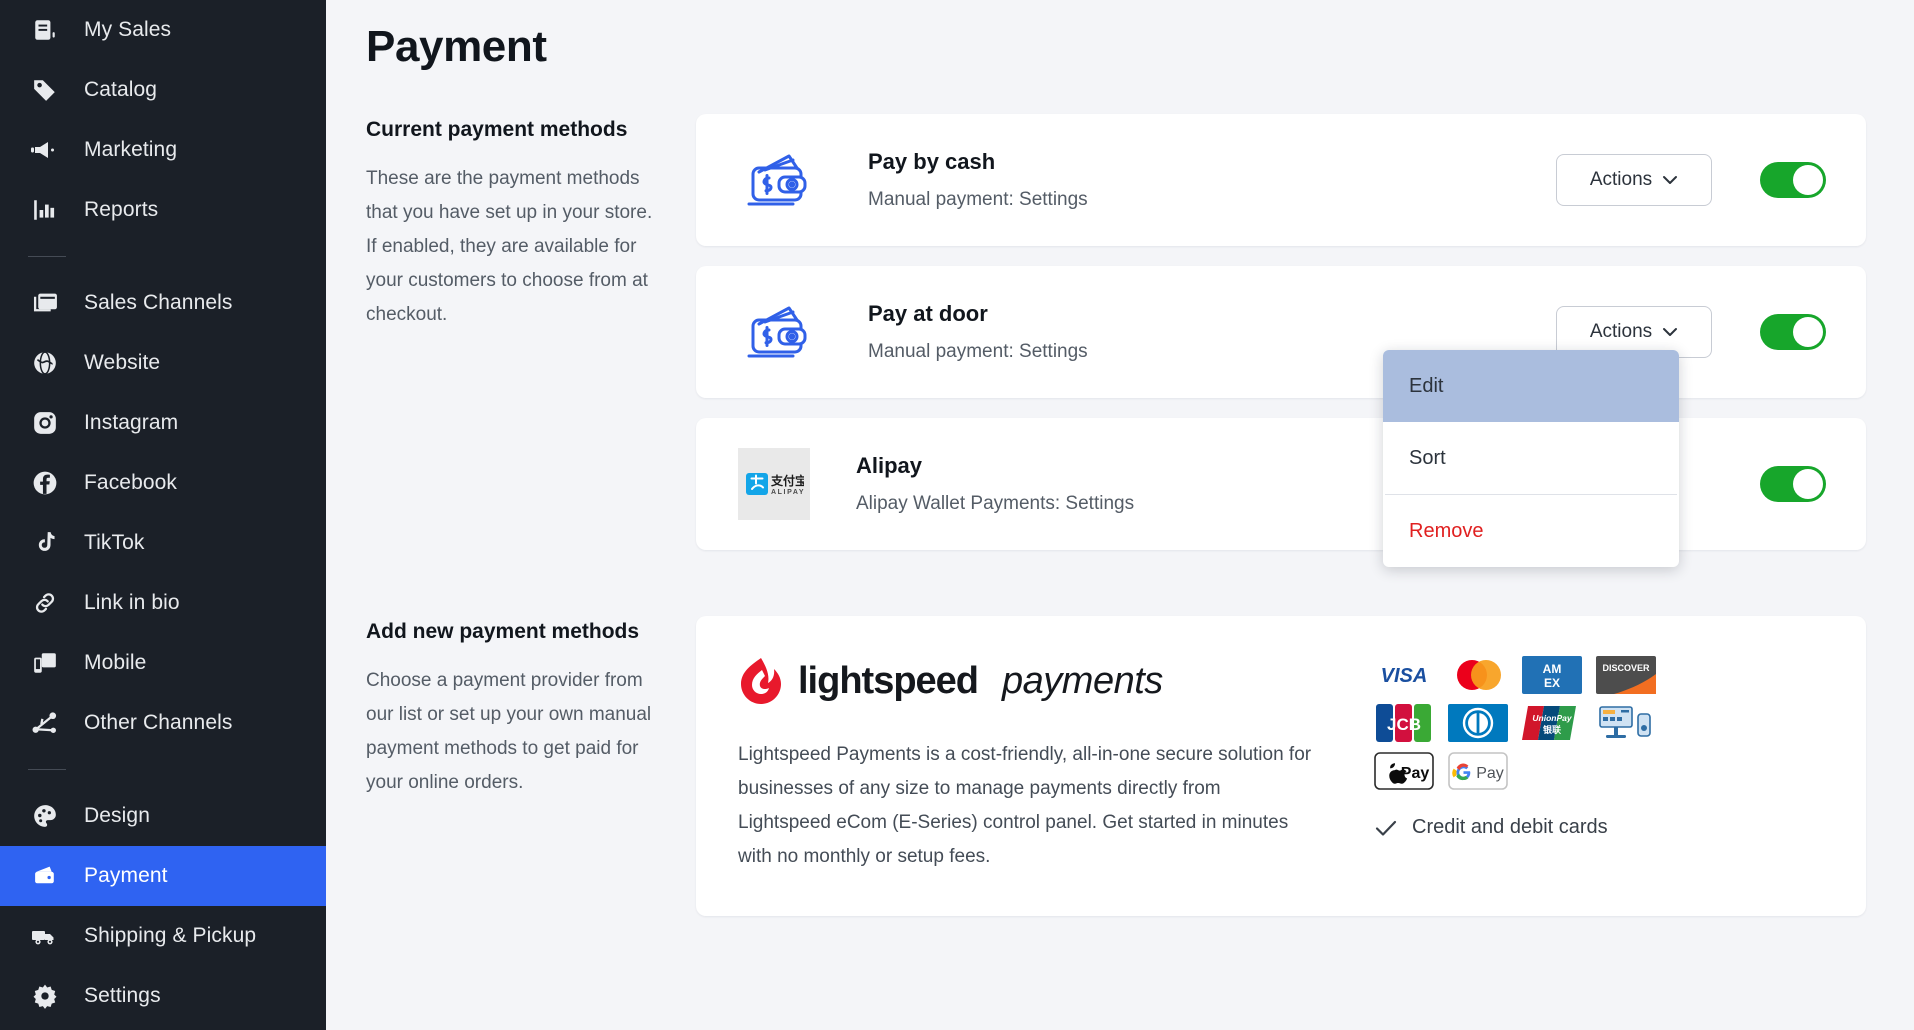  I want to click on sidebar-item-label: Settings, so click(122, 995).